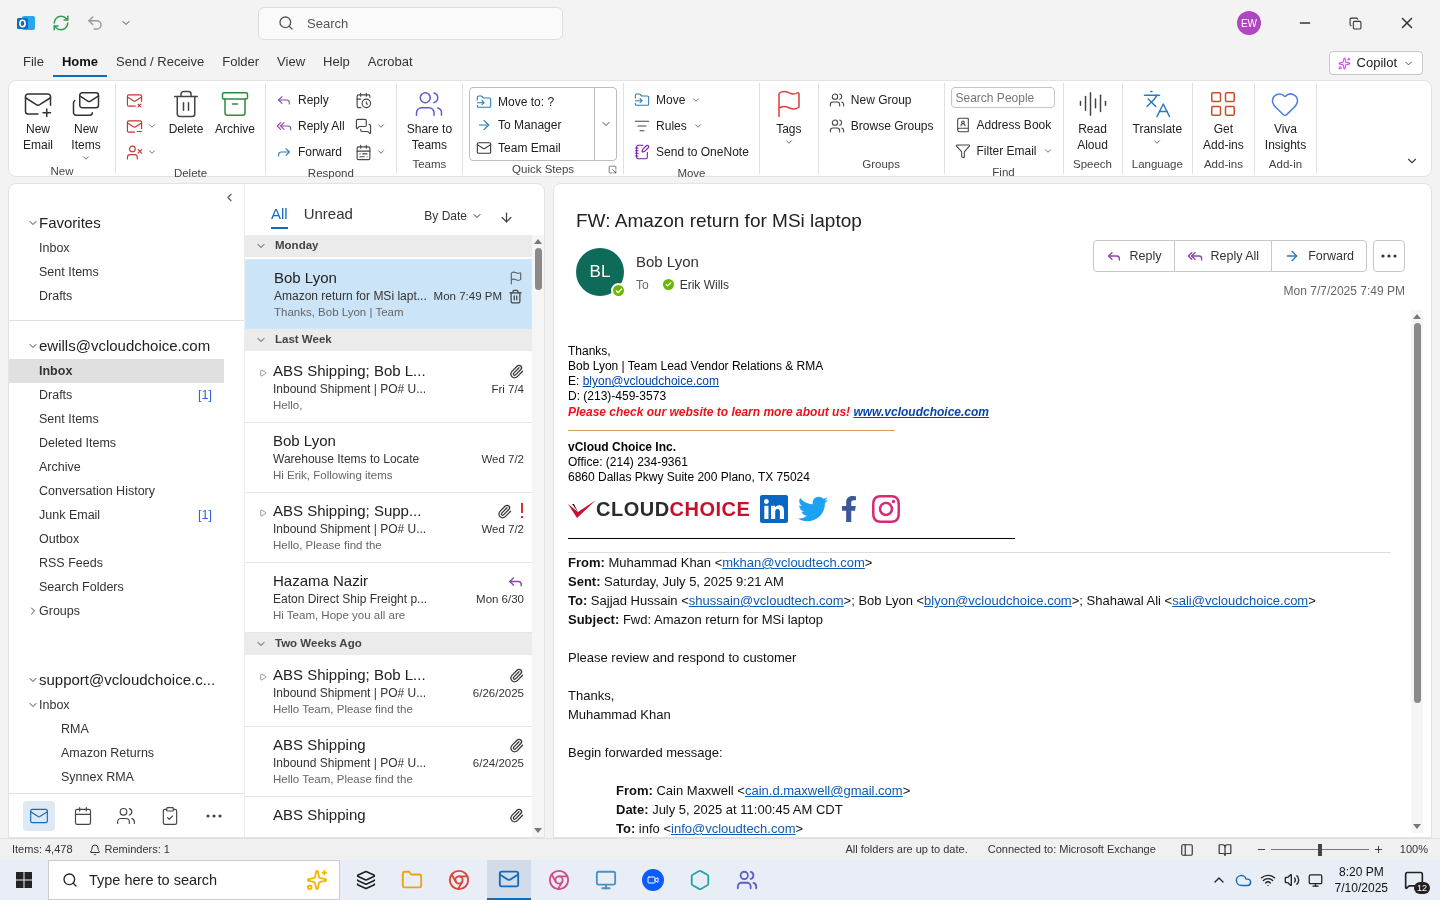  I want to click on ribbon-button: Send to OneNote, so click(691, 152).